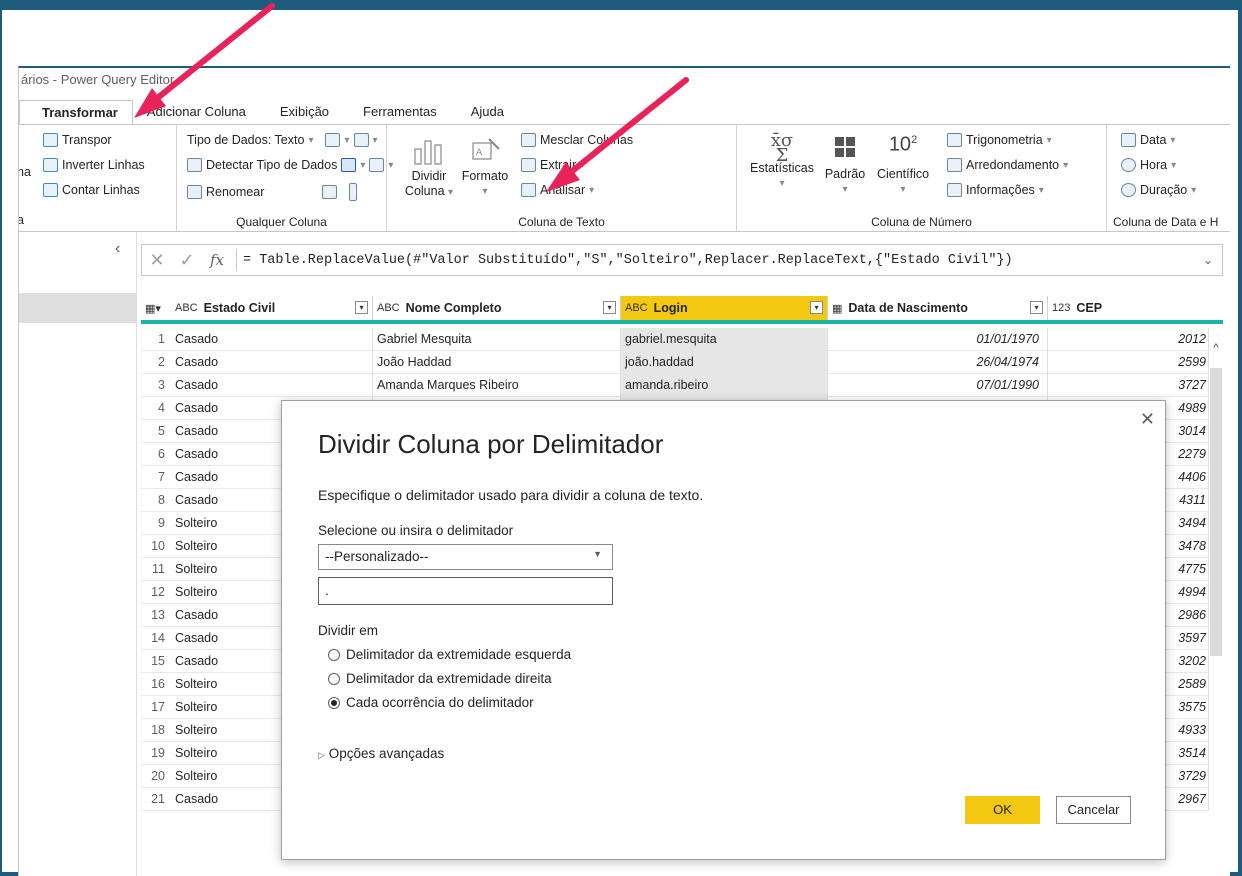 Image resolution: width=1242 pixels, height=876 pixels. I want to click on information-button: Informações ▾, so click(995, 190).